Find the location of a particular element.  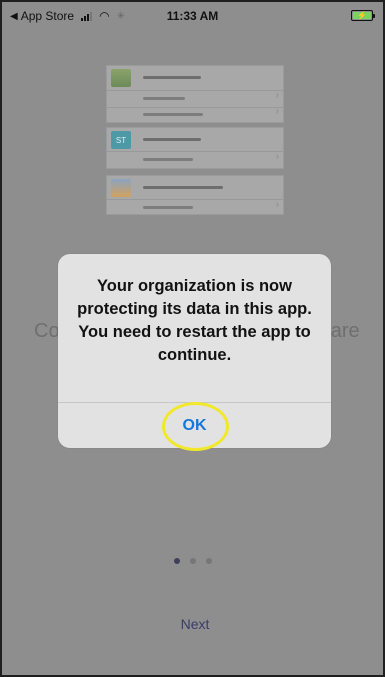

app-store-back-link: ◀ App Store ◠ ✳ is located at coordinates (67, 16).